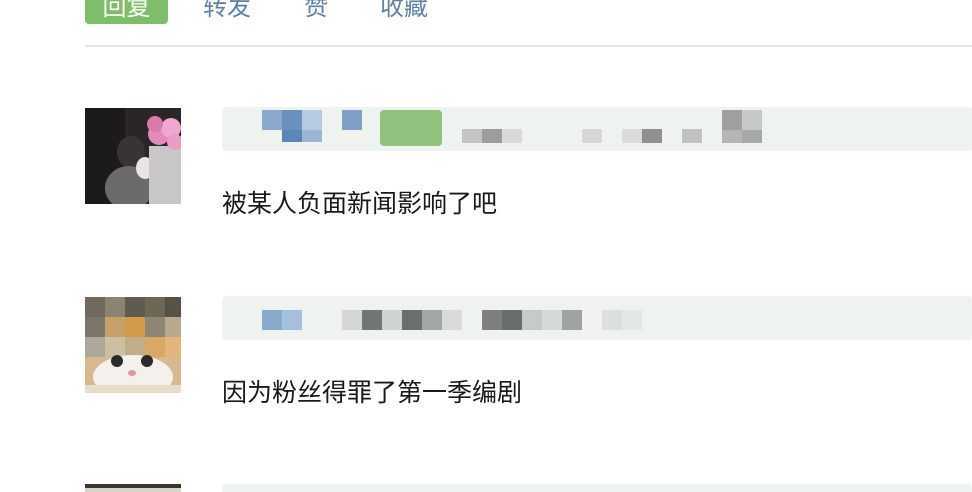  What do you see at coordinates (528, 46) in the screenshot?
I see `action-bar-divider` at bounding box center [528, 46].